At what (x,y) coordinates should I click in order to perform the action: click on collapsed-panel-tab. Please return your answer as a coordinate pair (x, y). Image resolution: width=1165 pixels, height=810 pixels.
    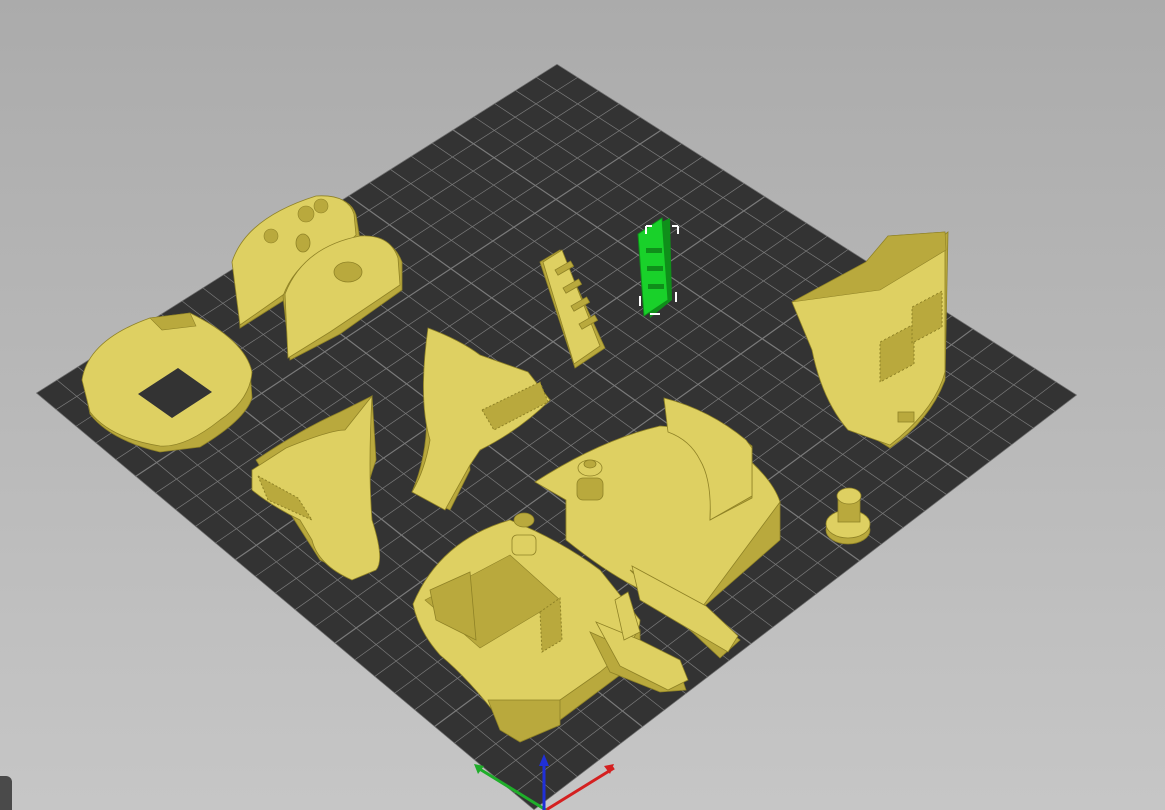
    Looking at the image, I should click on (6, 793).